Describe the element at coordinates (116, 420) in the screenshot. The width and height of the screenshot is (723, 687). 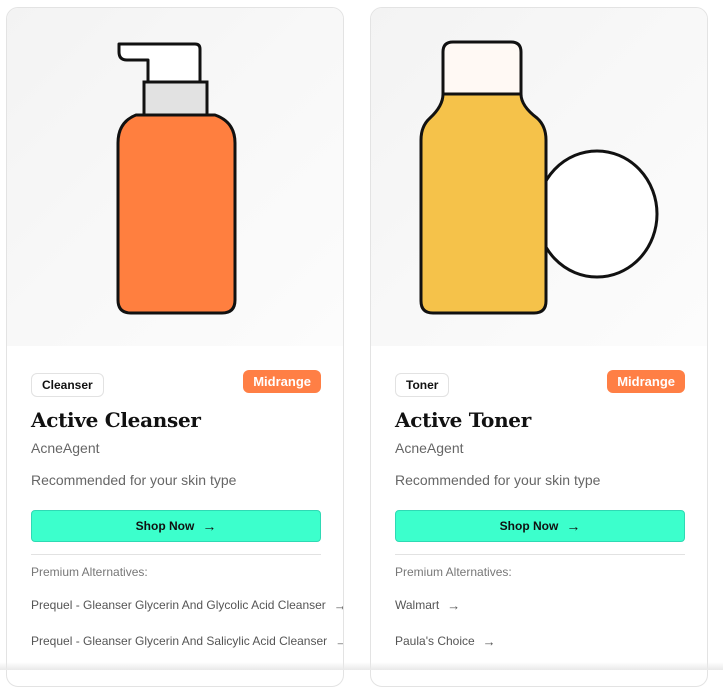
I see `product-title: Active Cleanser` at that location.